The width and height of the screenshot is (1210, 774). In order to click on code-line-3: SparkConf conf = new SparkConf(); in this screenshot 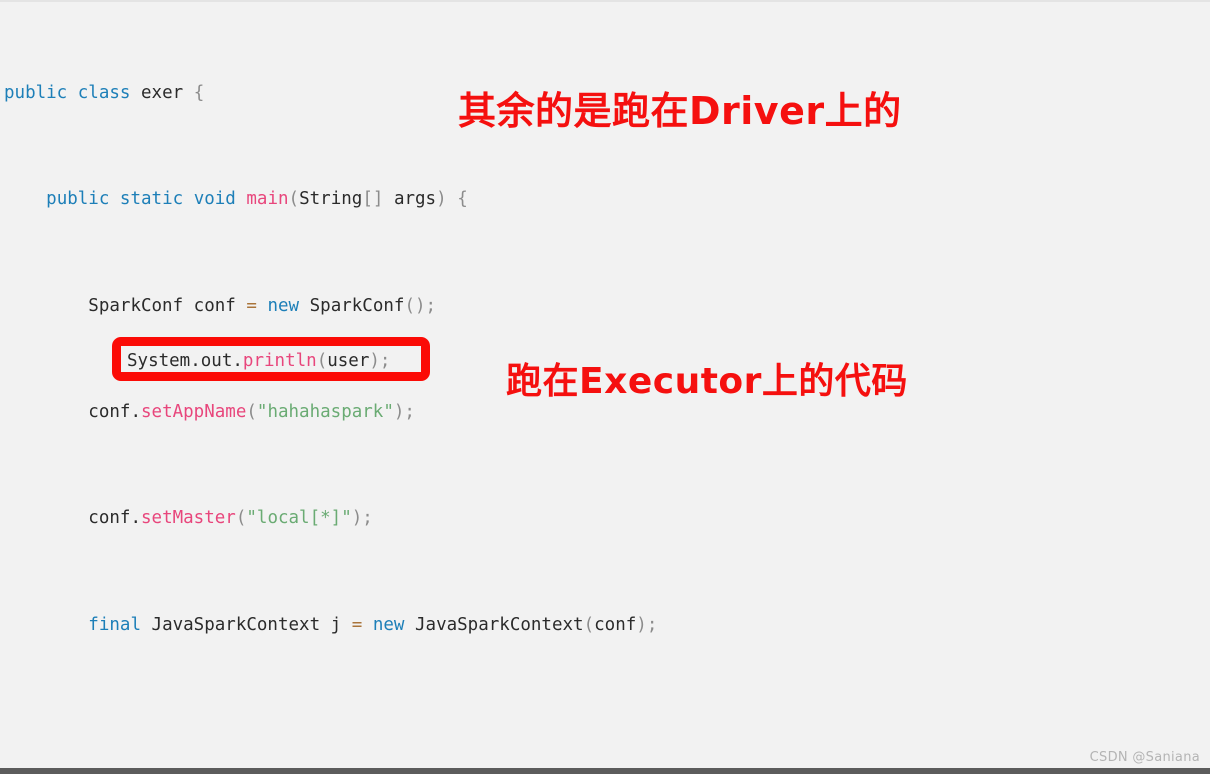, I will do `click(262, 305)`.